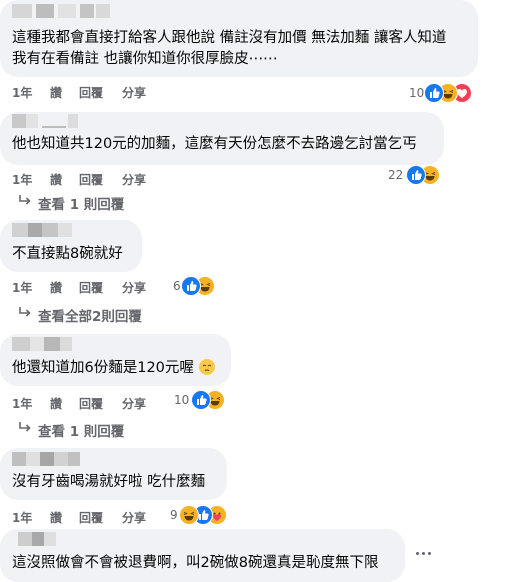 This screenshot has height=582, width=507. Describe the element at coordinates (189, 515) in the screenshot. I see `haha-icon` at that location.